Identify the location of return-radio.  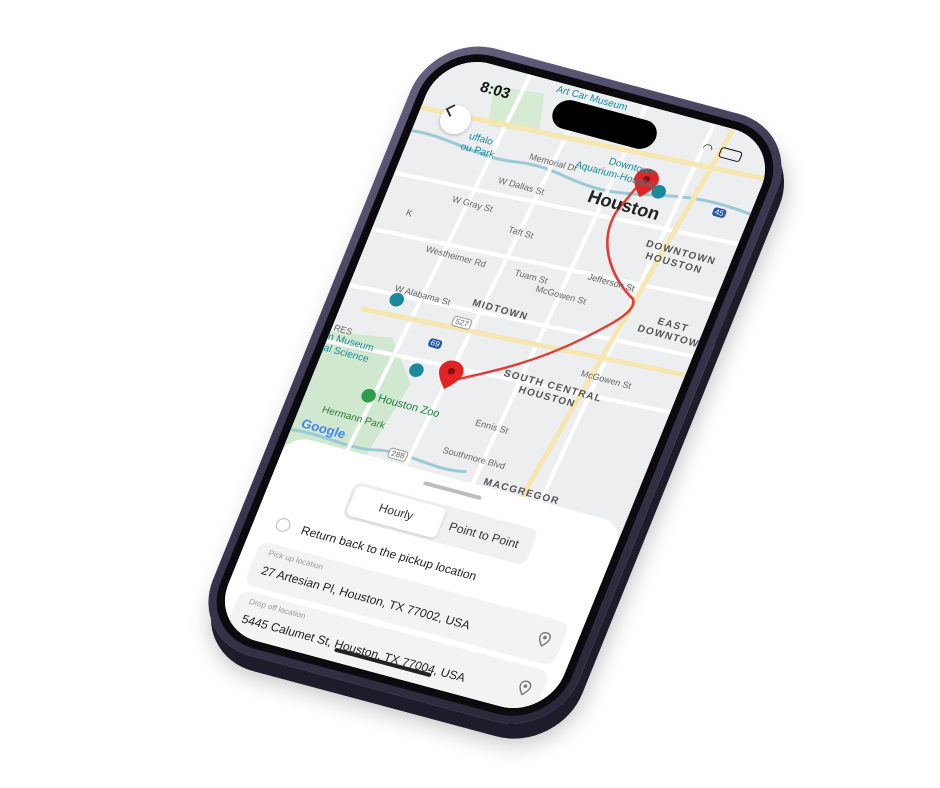
(283, 525).